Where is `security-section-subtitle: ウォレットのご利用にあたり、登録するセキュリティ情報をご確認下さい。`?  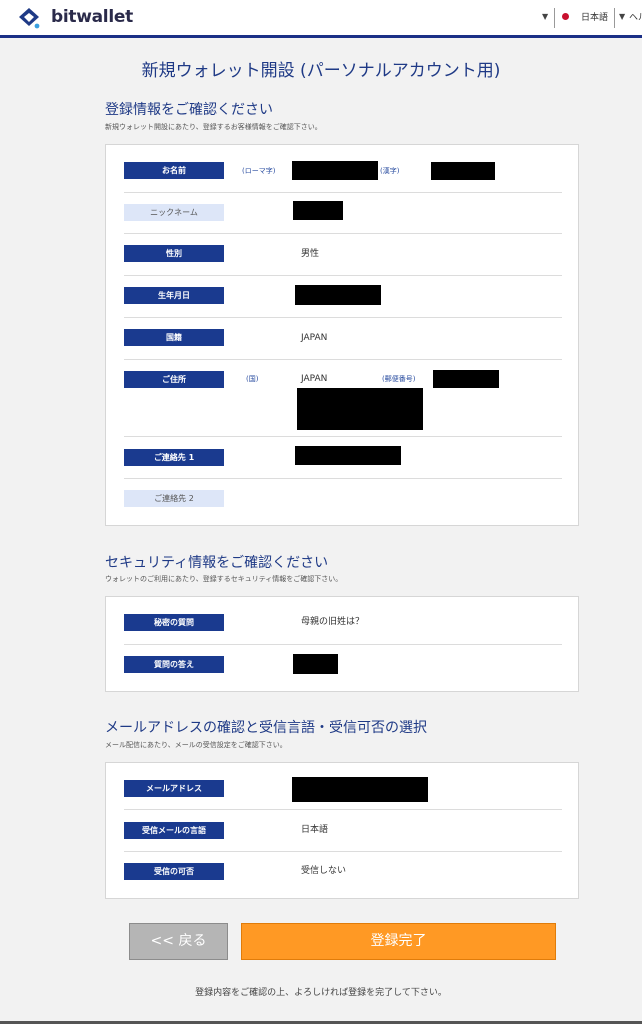
security-section-subtitle: ウォレットのご利用にあたり、登録するセキュリティ情報をご確認下さい。 is located at coordinates (224, 579).